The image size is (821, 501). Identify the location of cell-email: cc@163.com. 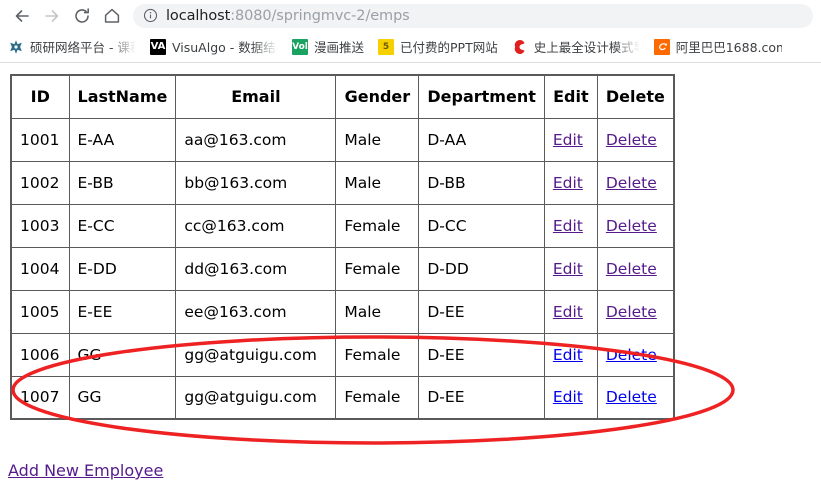
(256, 225).